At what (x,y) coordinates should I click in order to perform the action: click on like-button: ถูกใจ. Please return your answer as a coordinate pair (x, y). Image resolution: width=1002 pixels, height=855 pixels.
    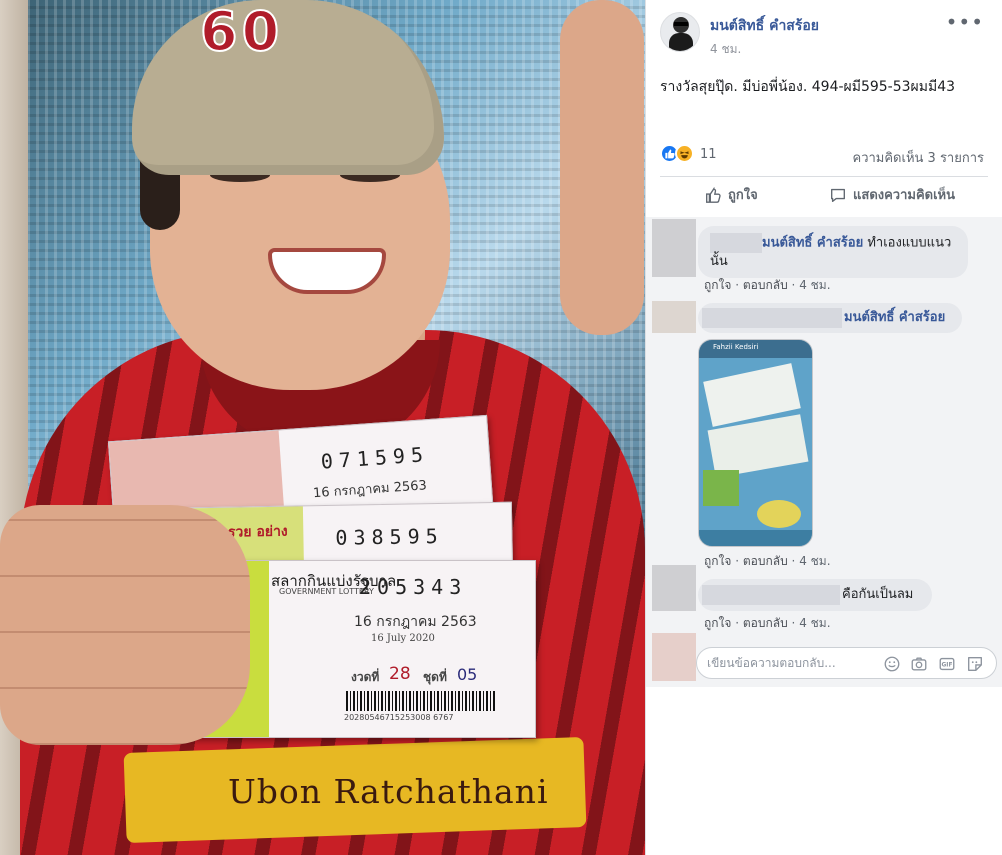
    Looking at the image, I should click on (731, 194).